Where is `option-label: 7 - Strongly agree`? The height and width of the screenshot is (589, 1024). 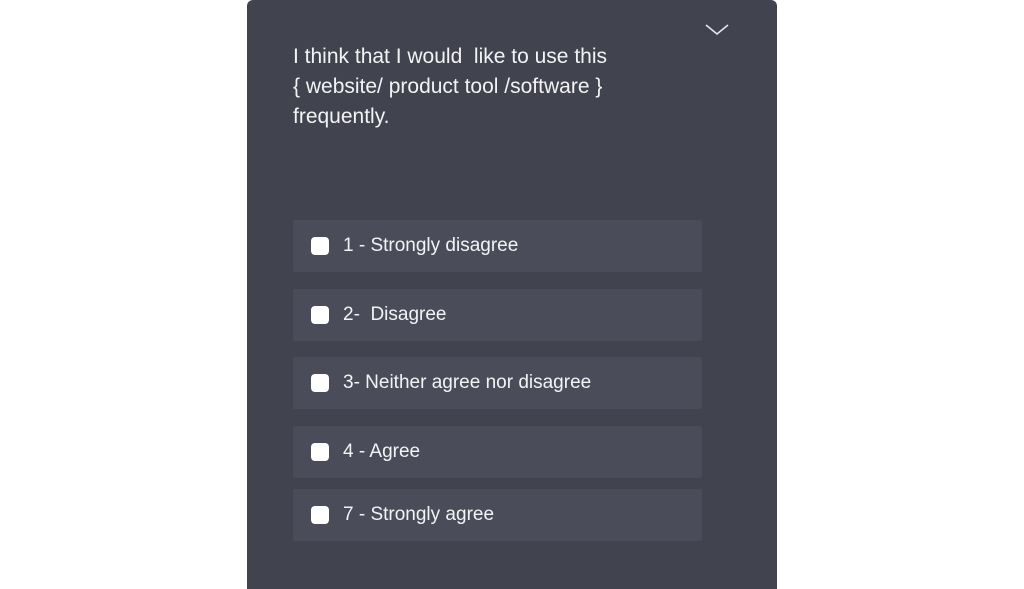 option-label: 7 - Strongly agree is located at coordinates (419, 514).